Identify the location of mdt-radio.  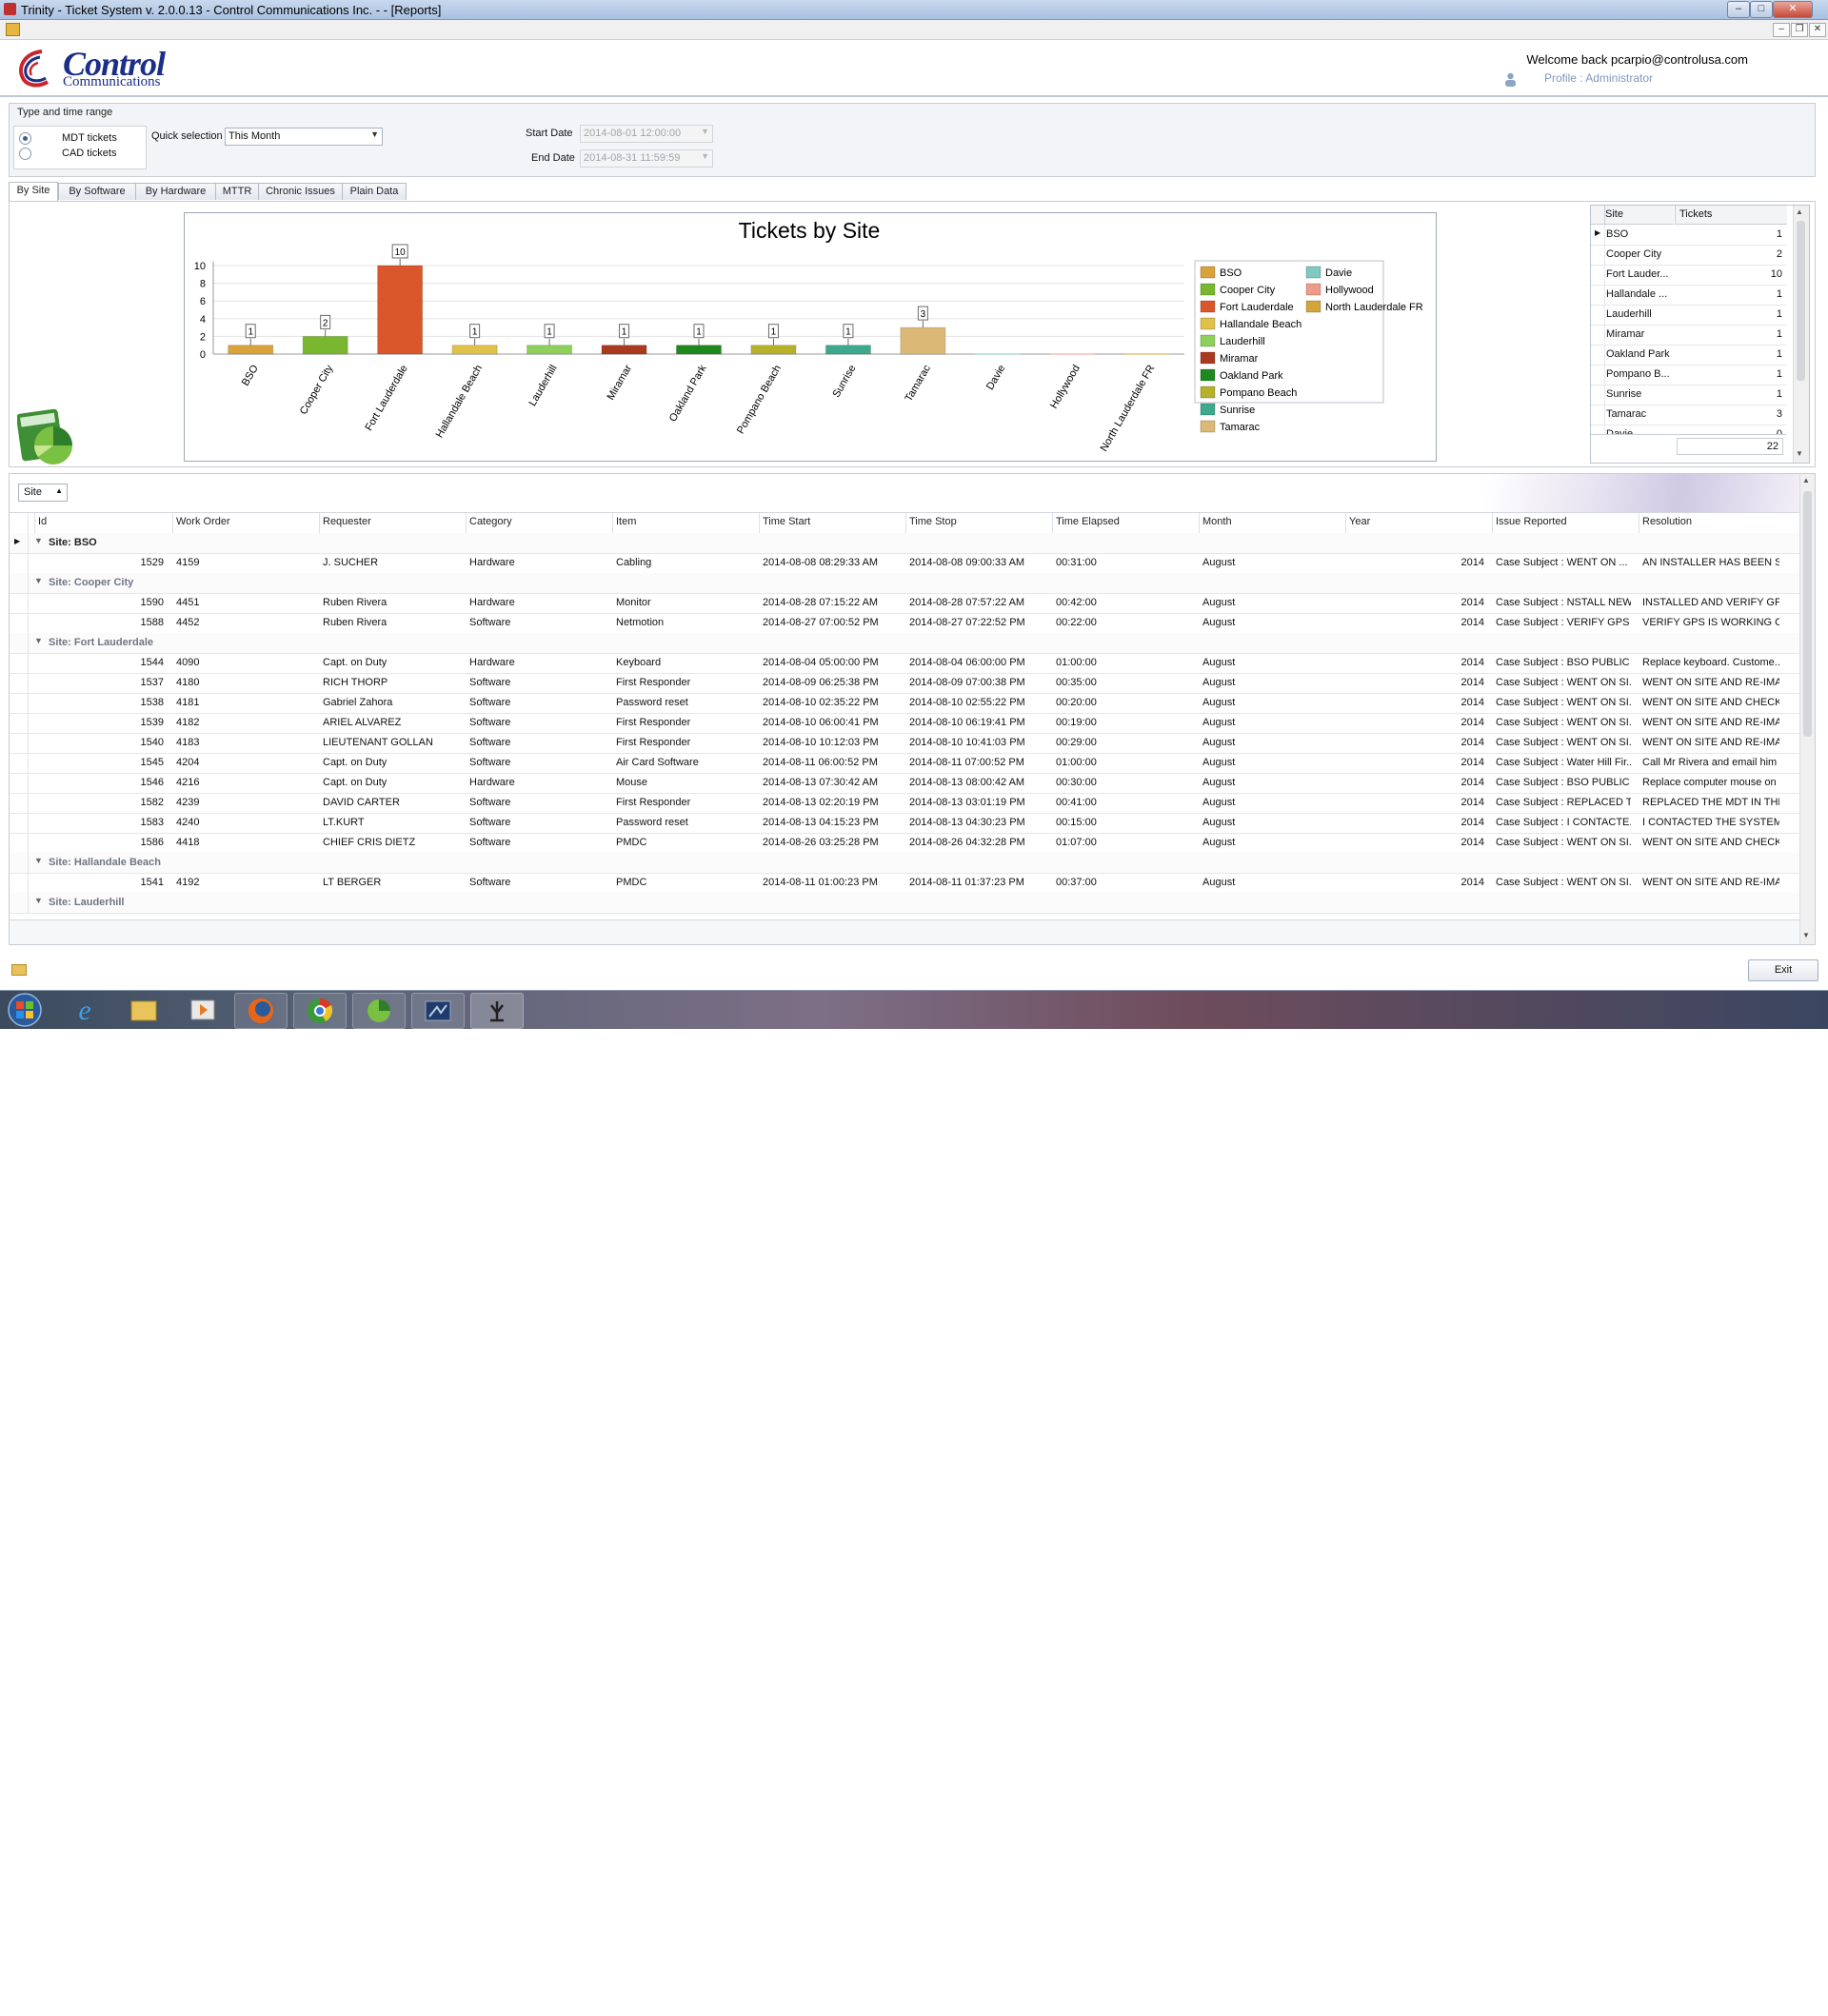
(25, 138).